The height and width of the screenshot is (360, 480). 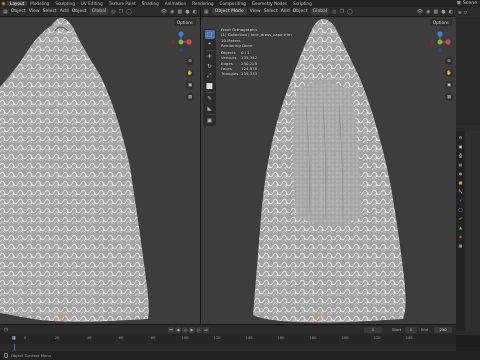 I want to click on outliner-panel, so click(x=468, y=71).